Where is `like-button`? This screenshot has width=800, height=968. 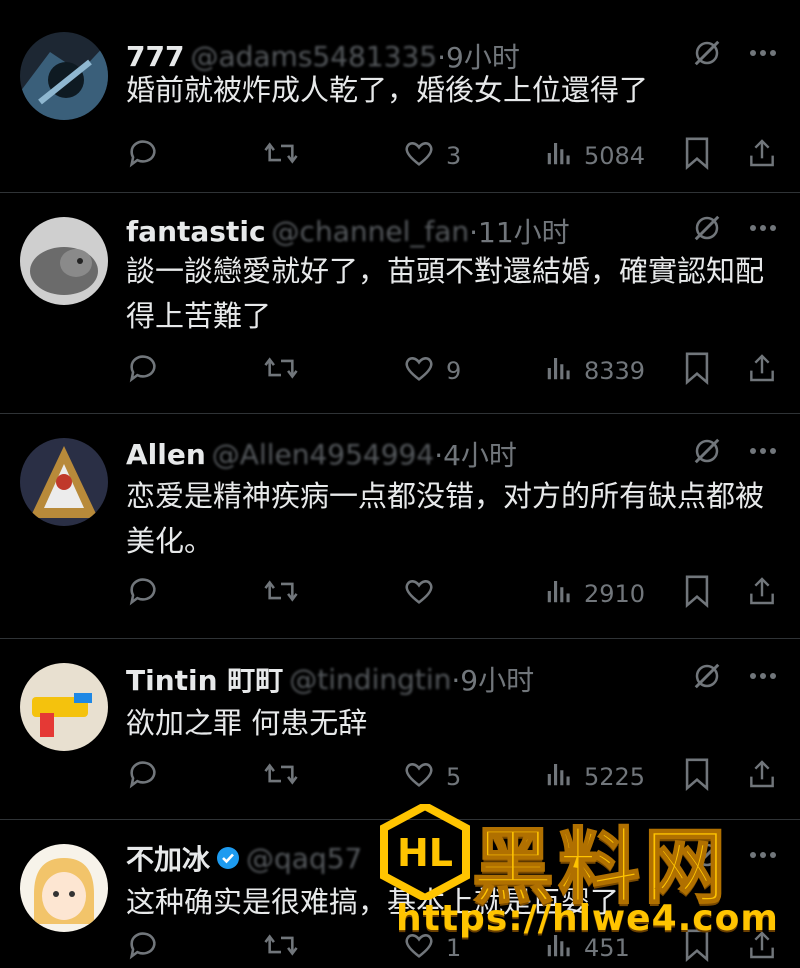 like-button is located at coordinates (424, 594).